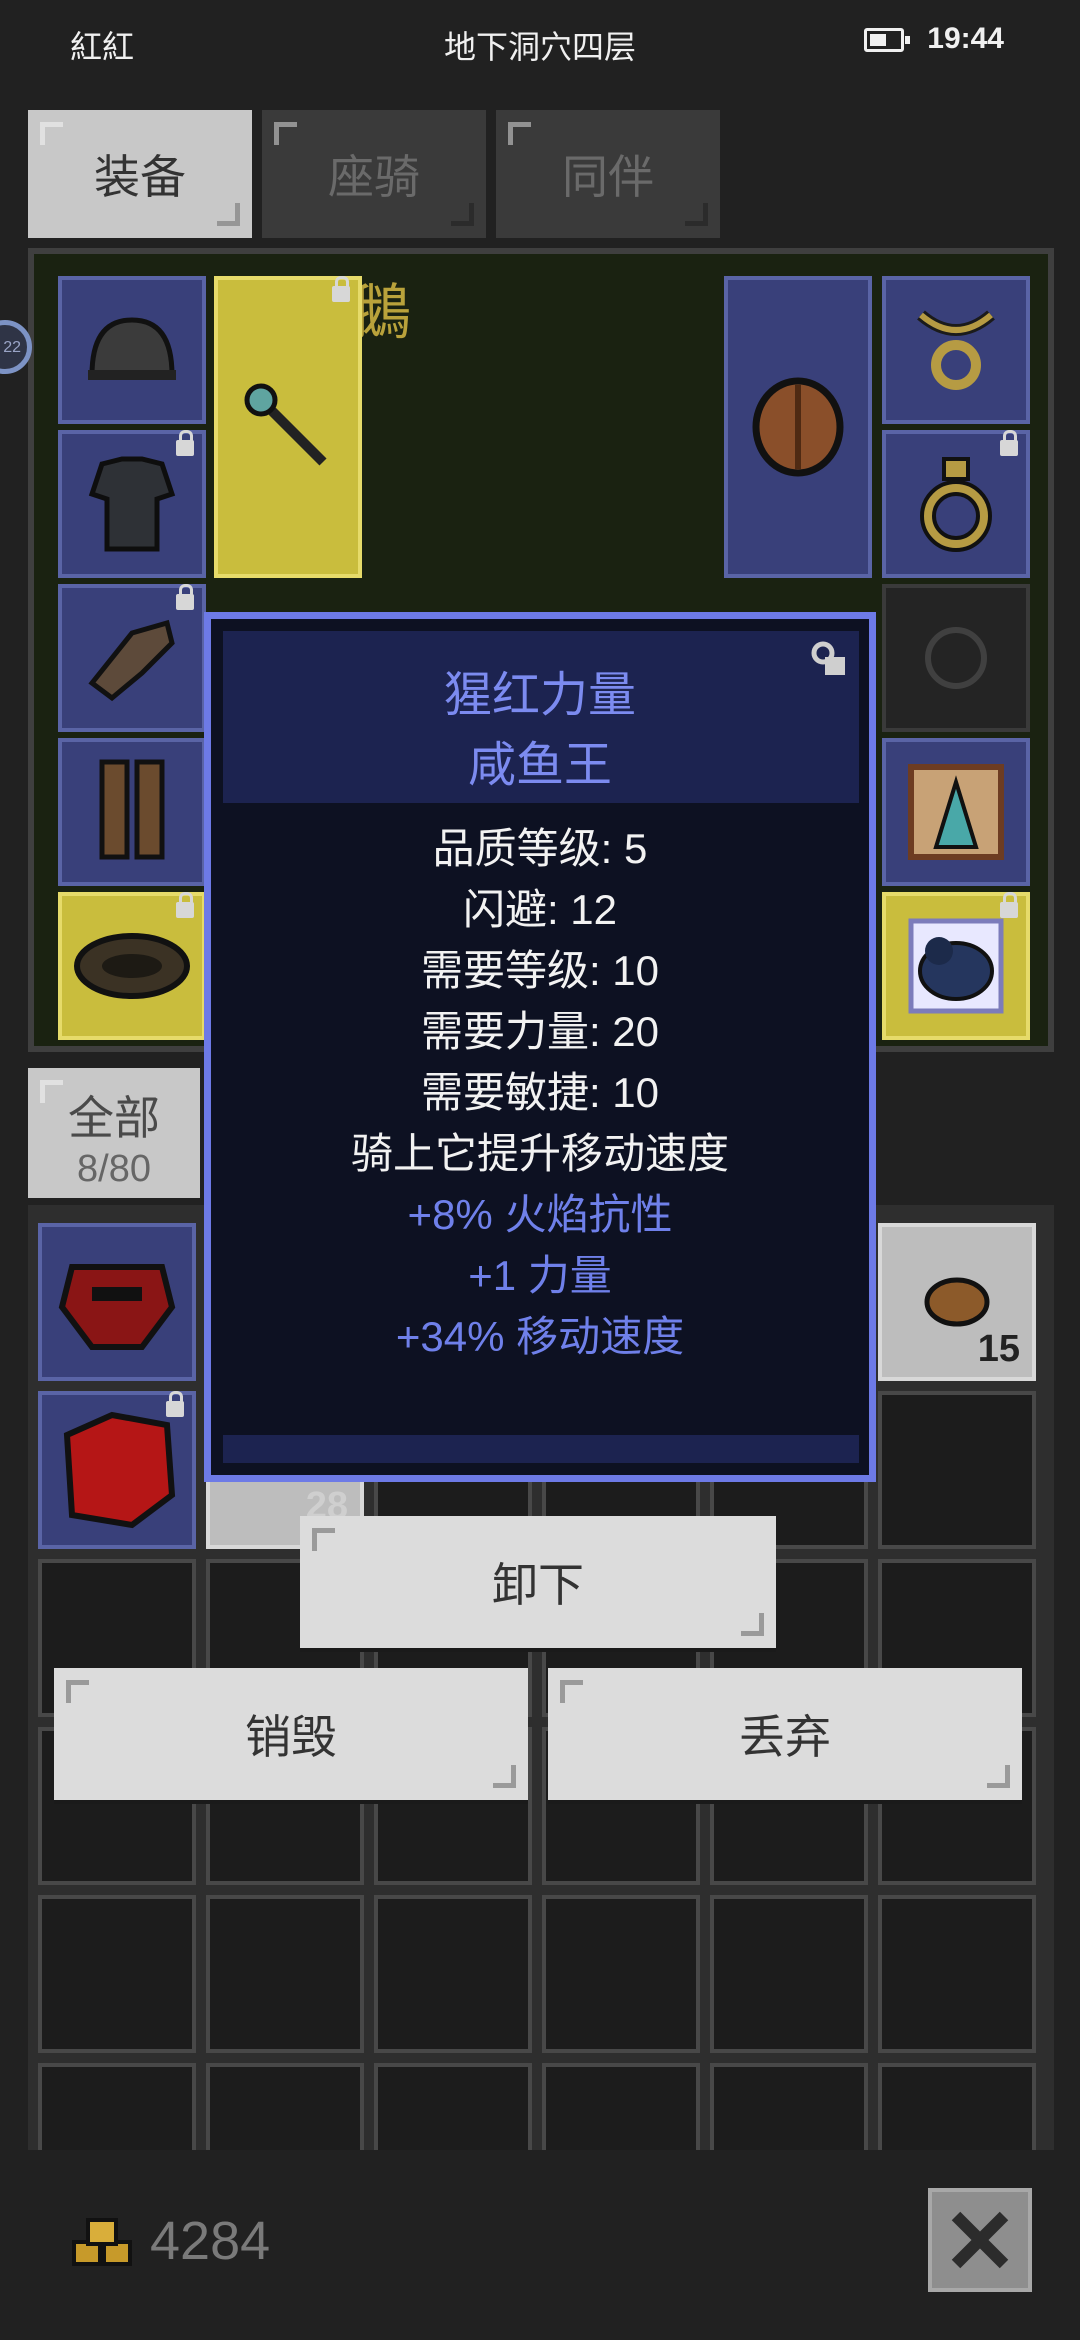  I want to click on tooltip-item-name: 咸鱼王, so click(539, 765).